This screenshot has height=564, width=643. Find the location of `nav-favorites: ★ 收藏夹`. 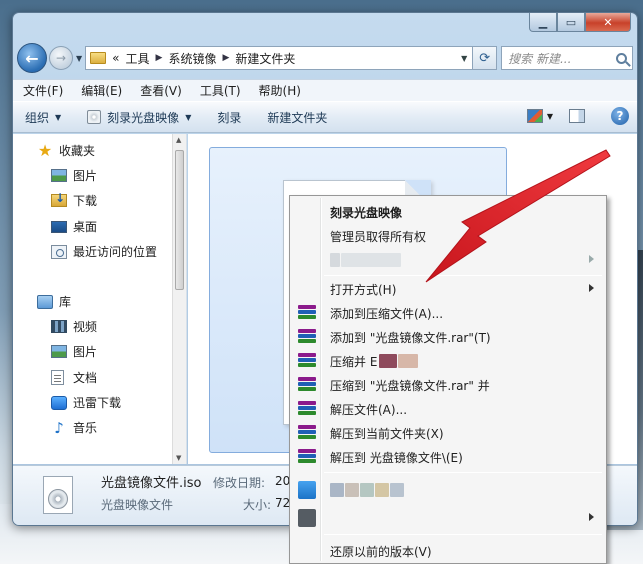

nav-favorites: ★ 收藏夹 is located at coordinates (66, 150).